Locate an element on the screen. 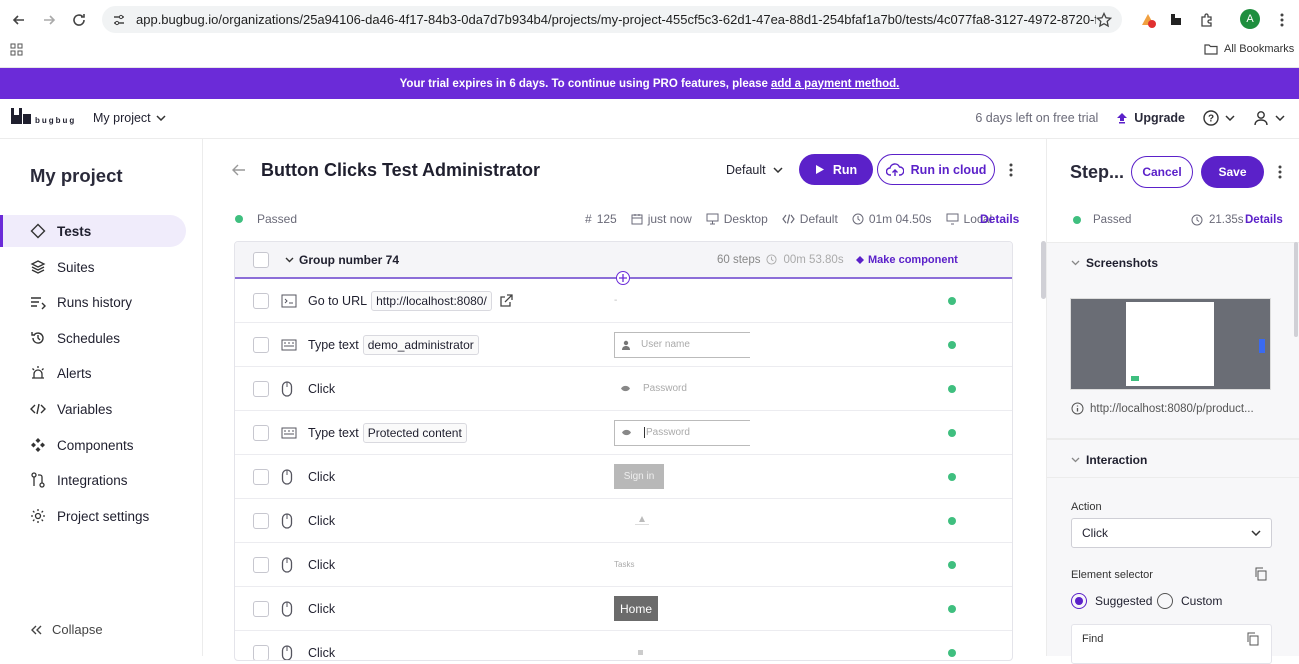 The width and height of the screenshot is (1299, 664). project-selector: My project is located at coordinates (129, 118).